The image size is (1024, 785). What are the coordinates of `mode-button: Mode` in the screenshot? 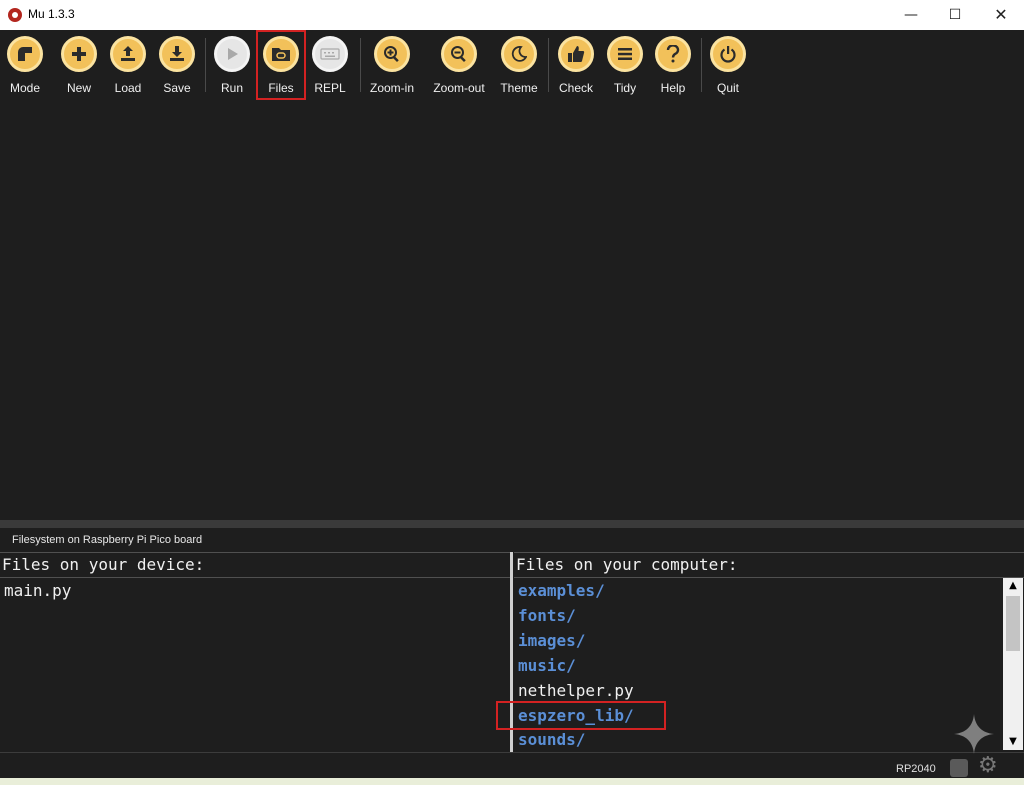 It's located at (25, 66).